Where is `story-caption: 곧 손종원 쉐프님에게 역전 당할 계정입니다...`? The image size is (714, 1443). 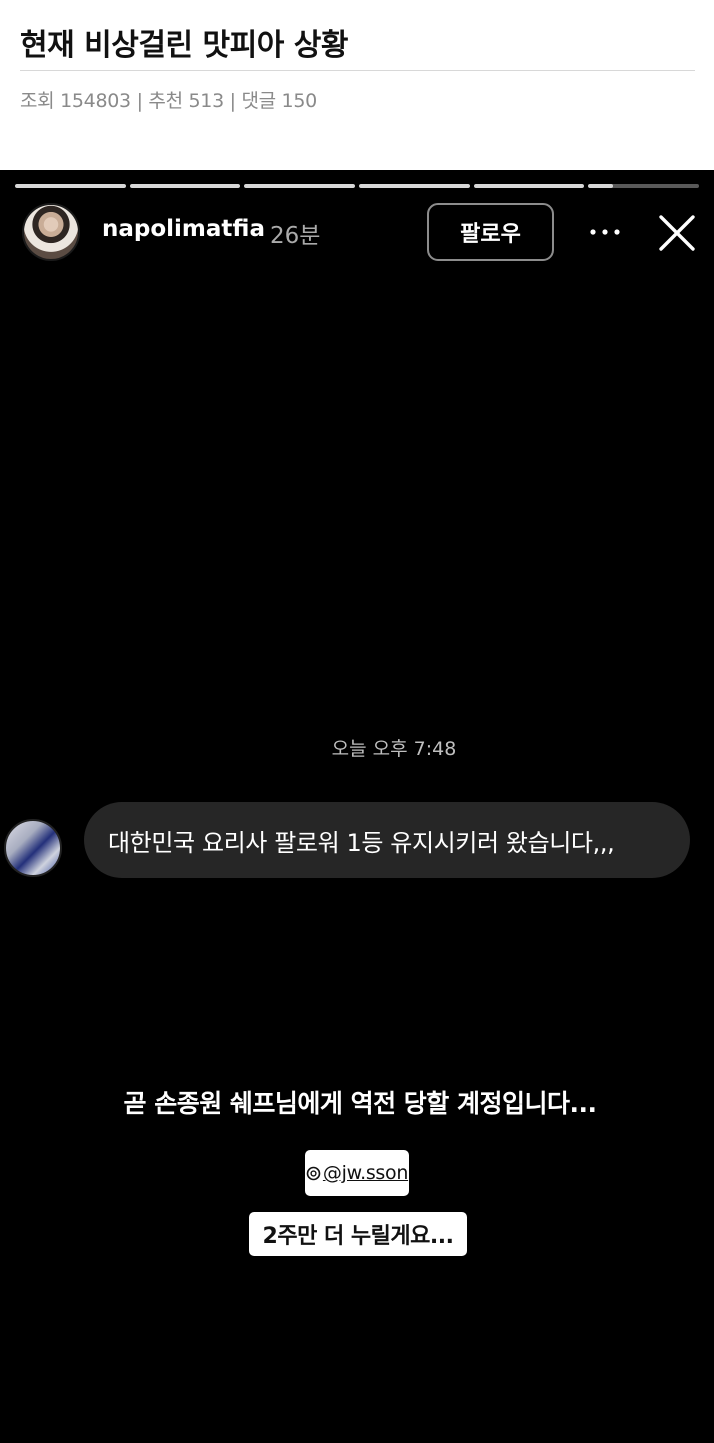 story-caption: 곧 손종원 쉐프님에게 역전 당할 계정입니다... is located at coordinates (360, 1103).